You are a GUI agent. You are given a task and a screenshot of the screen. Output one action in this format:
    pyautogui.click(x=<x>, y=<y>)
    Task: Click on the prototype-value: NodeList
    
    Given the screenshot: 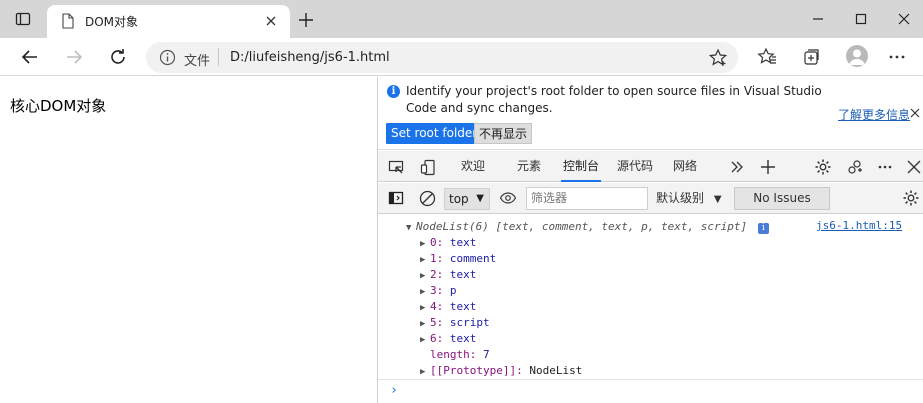 What is the action you would take?
    pyautogui.click(x=556, y=370)
    